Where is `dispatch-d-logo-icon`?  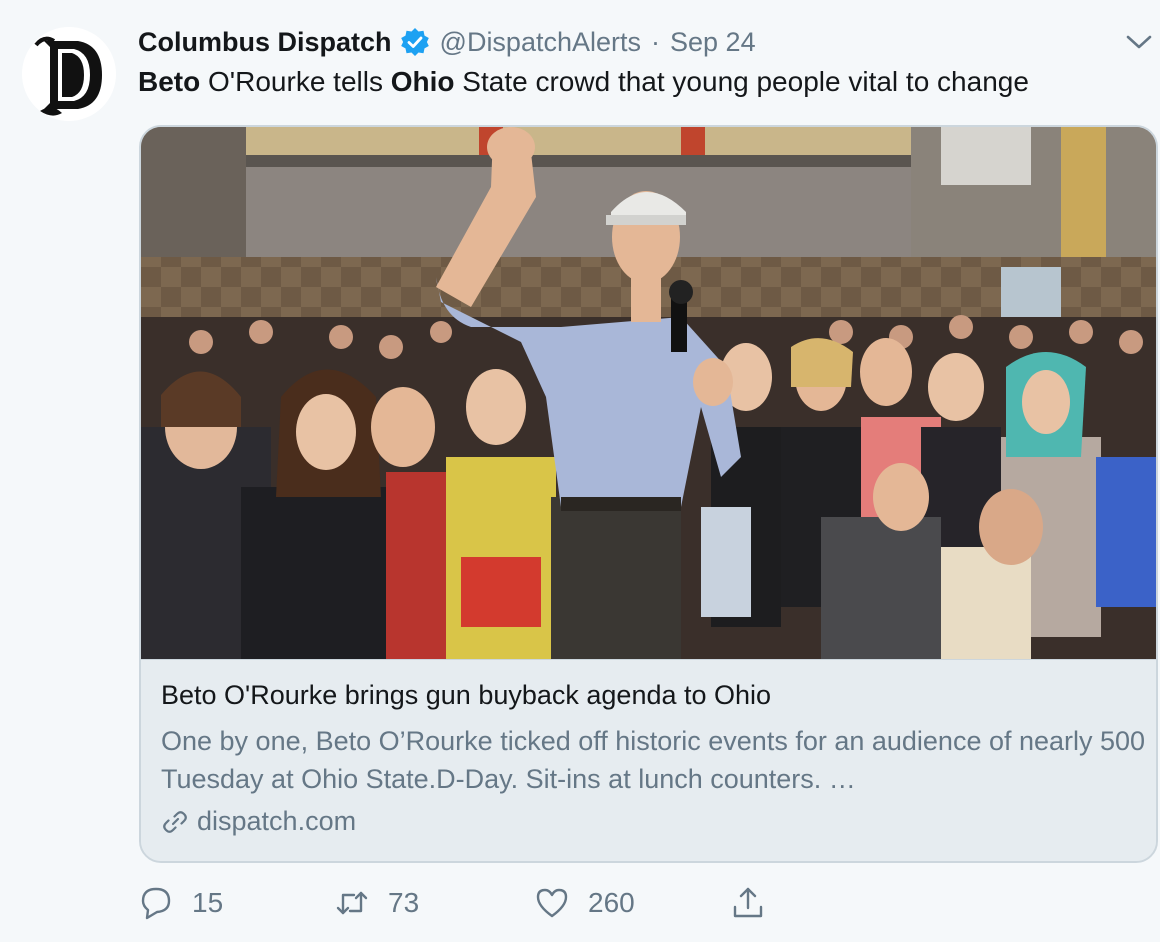
dispatch-d-logo-icon is located at coordinates (69, 74).